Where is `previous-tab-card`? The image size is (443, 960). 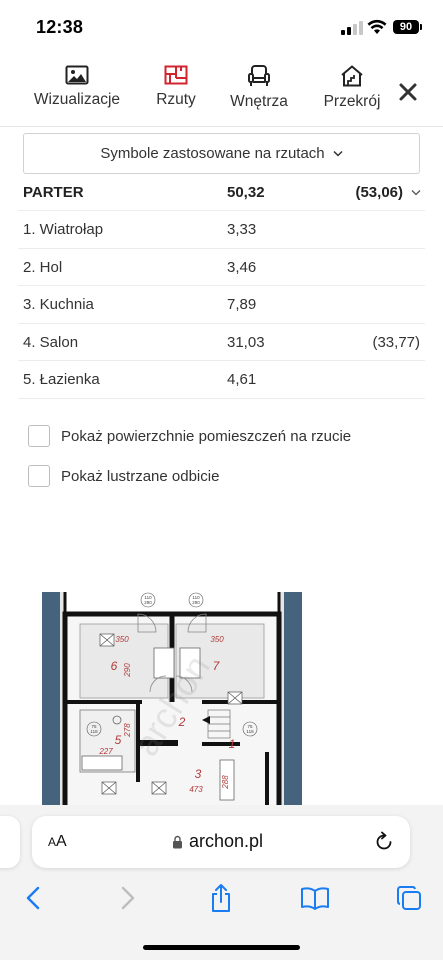
previous-tab-card is located at coordinates (10, 842).